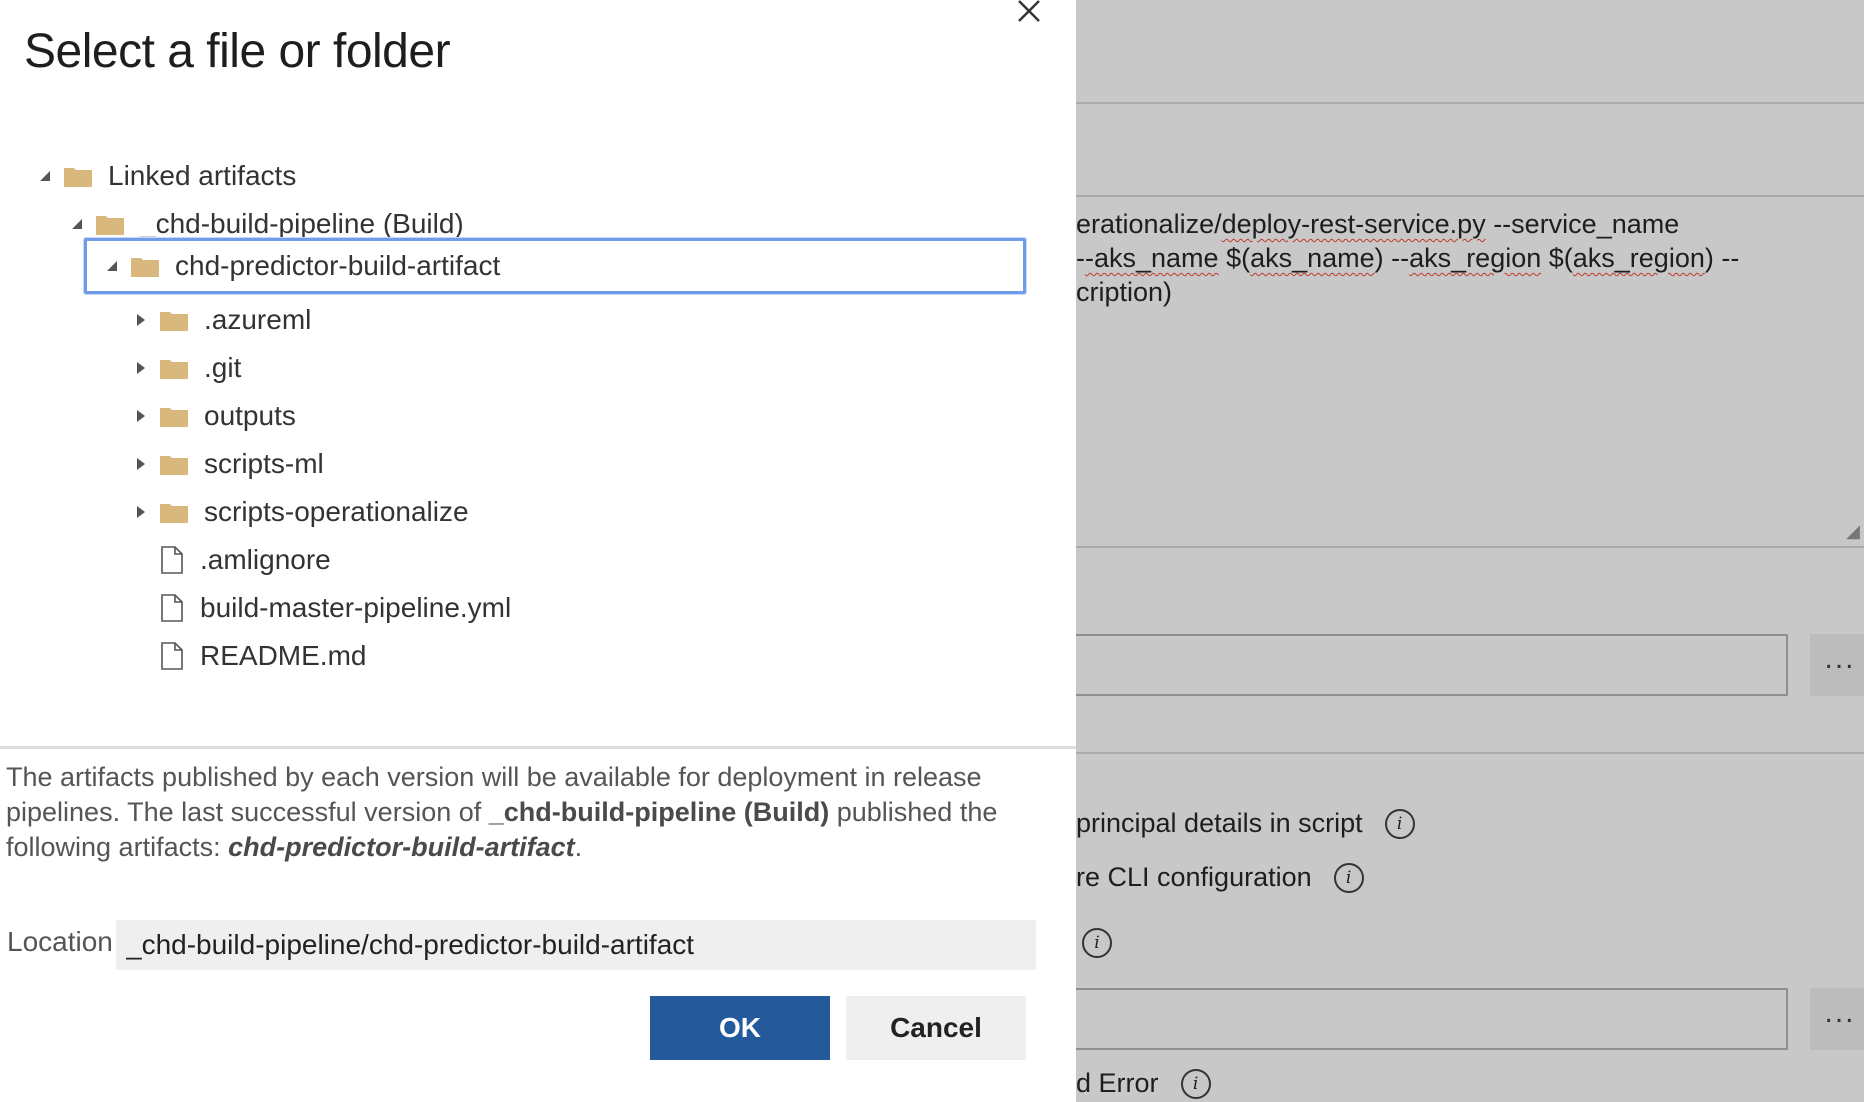  What do you see at coordinates (258, 319) in the screenshot?
I see `tree-node-label: .azureml` at bounding box center [258, 319].